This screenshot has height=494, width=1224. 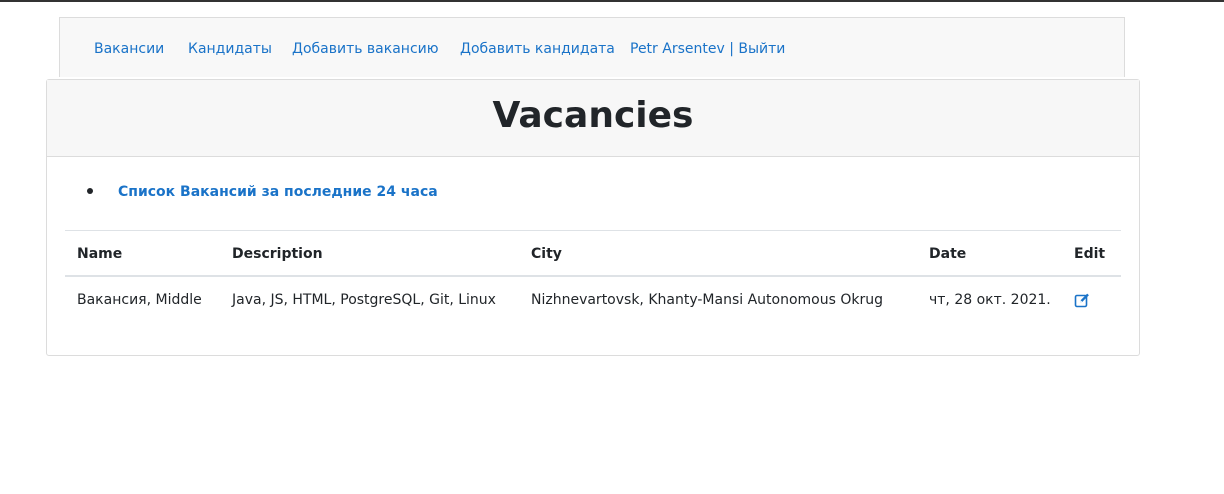 I want to click on card-header: Vacancies, so click(x=593, y=118).